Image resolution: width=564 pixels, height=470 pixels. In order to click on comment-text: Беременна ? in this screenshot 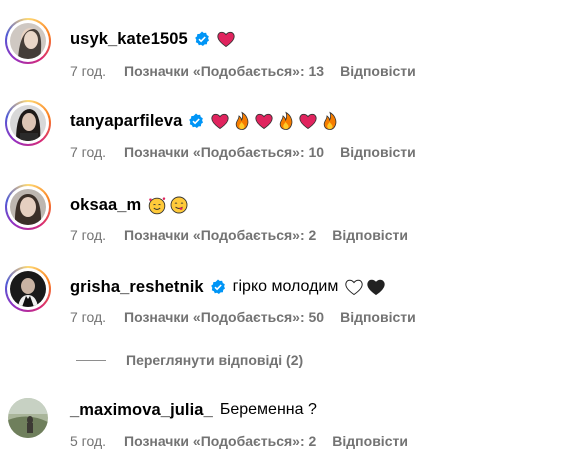, I will do `click(268, 409)`.